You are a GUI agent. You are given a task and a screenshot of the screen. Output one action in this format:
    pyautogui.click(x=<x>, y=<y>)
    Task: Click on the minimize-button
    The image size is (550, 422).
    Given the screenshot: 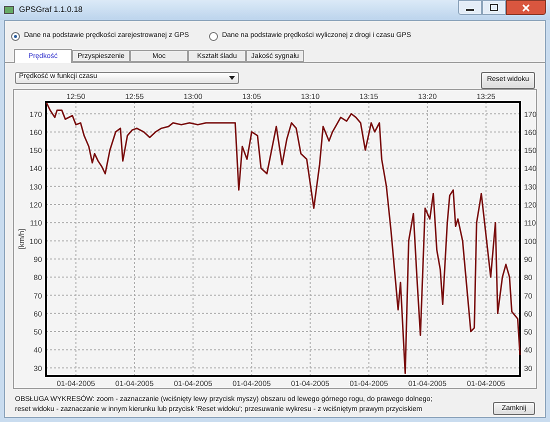 What is the action you would take?
    pyautogui.click(x=470, y=7)
    